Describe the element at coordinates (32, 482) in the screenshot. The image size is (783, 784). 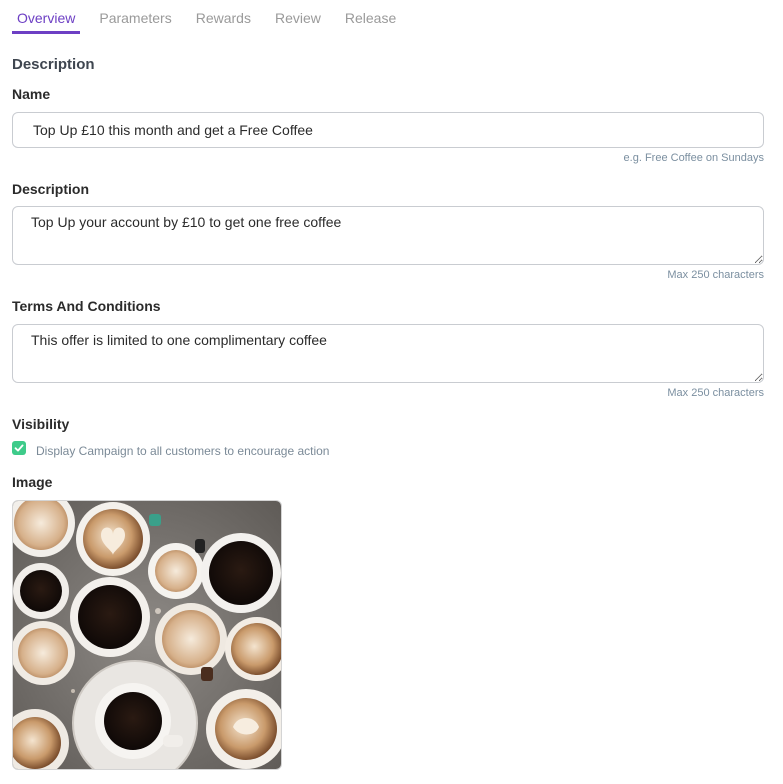
I see `image-label: Image` at that location.